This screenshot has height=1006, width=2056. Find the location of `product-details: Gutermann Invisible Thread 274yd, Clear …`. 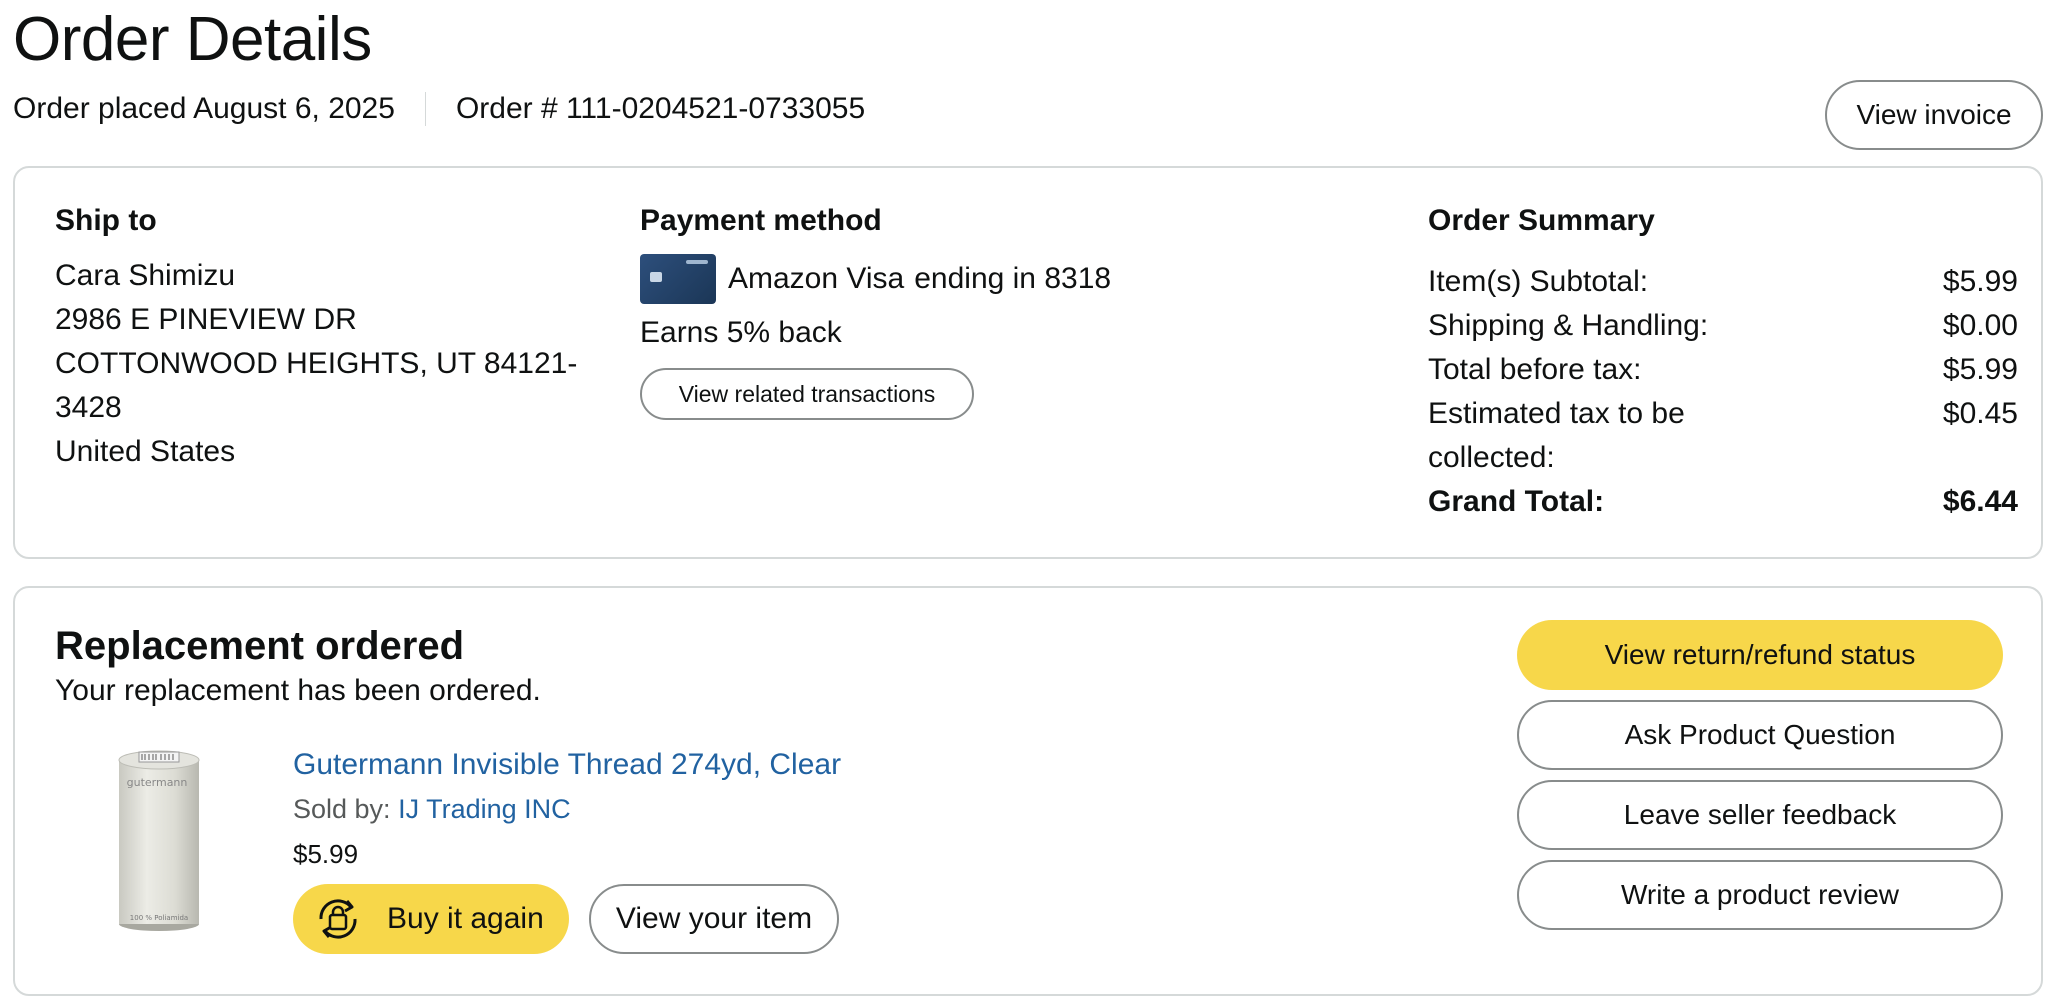

product-details: Gutermann Invisible Thread 274yd, Clear … is located at coordinates (743, 851).